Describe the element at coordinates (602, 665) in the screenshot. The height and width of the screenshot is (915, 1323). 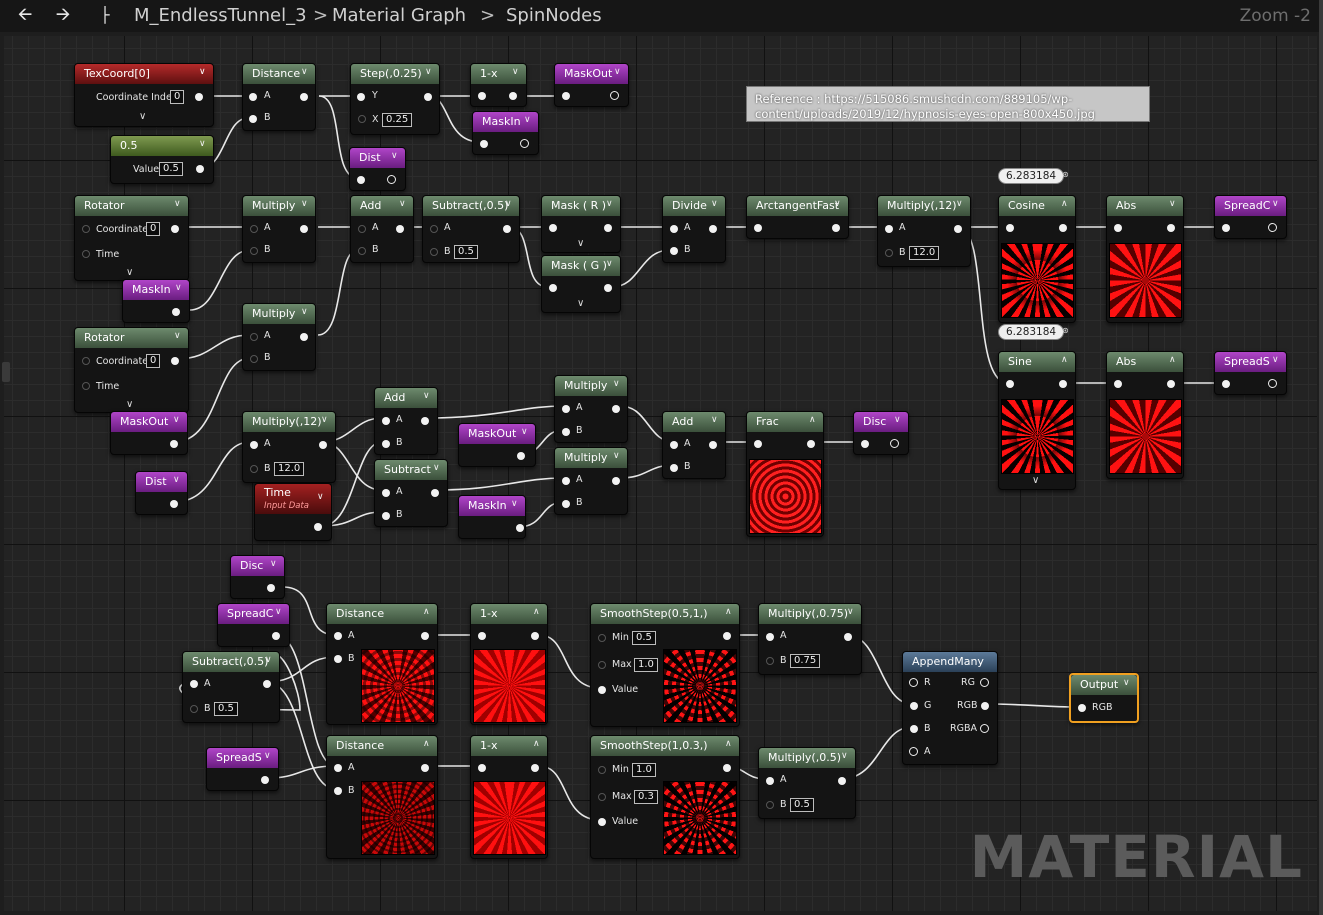
I see `input-pin-max` at that location.